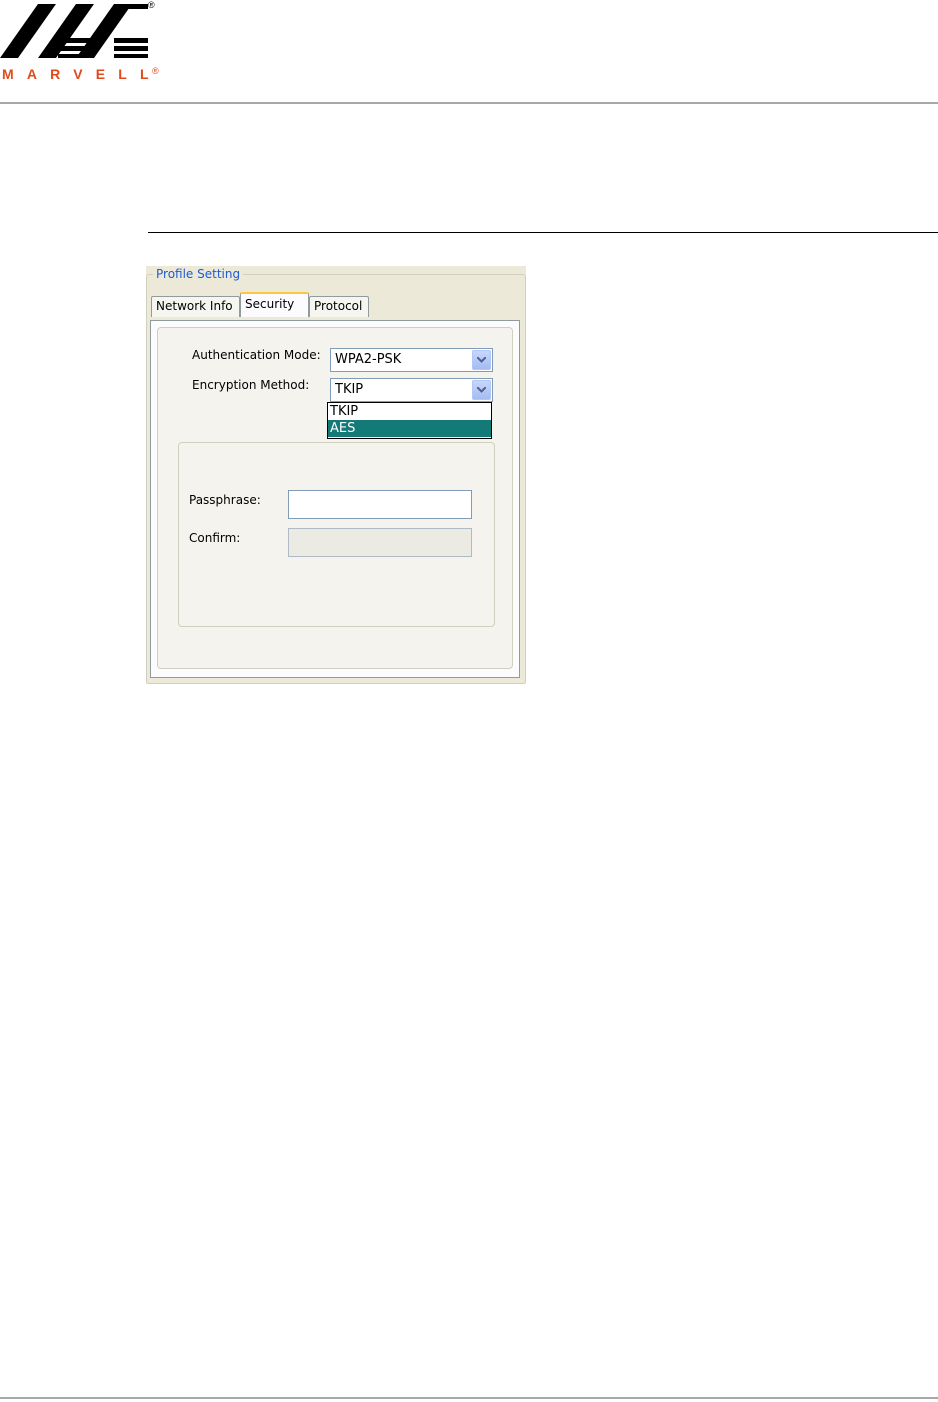 The image size is (938, 1402). I want to click on encryption-option-tkip: TKIP, so click(409, 411).